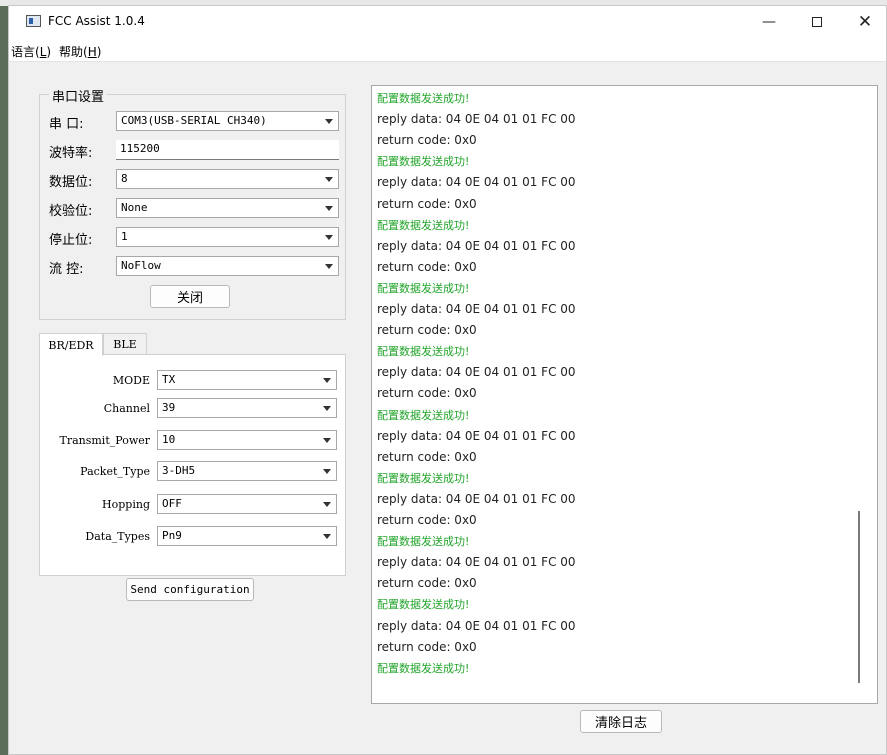  Describe the element at coordinates (66, 269) in the screenshot. I see `flow-label: 流 控:` at that location.